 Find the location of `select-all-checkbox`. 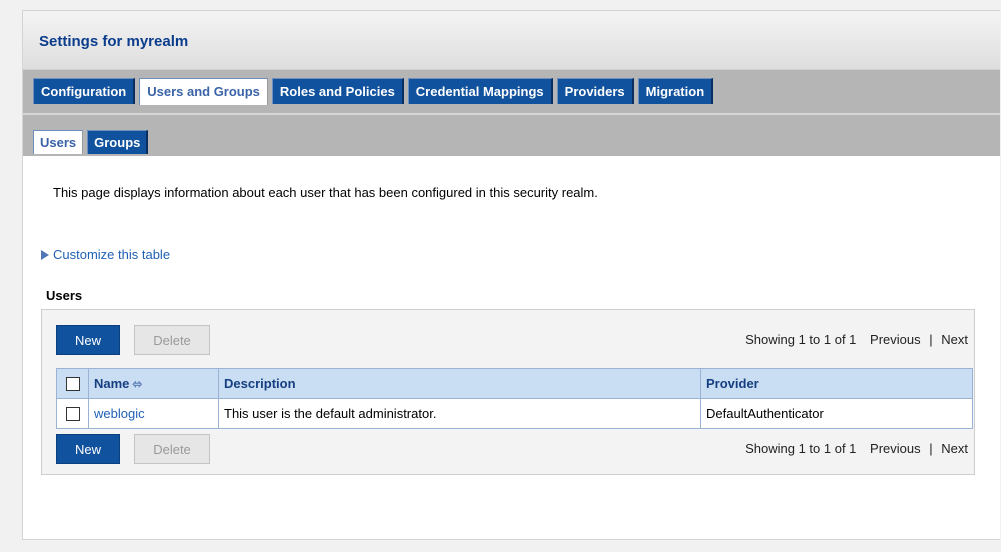

select-all-checkbox is located at coordinates (72, 384).